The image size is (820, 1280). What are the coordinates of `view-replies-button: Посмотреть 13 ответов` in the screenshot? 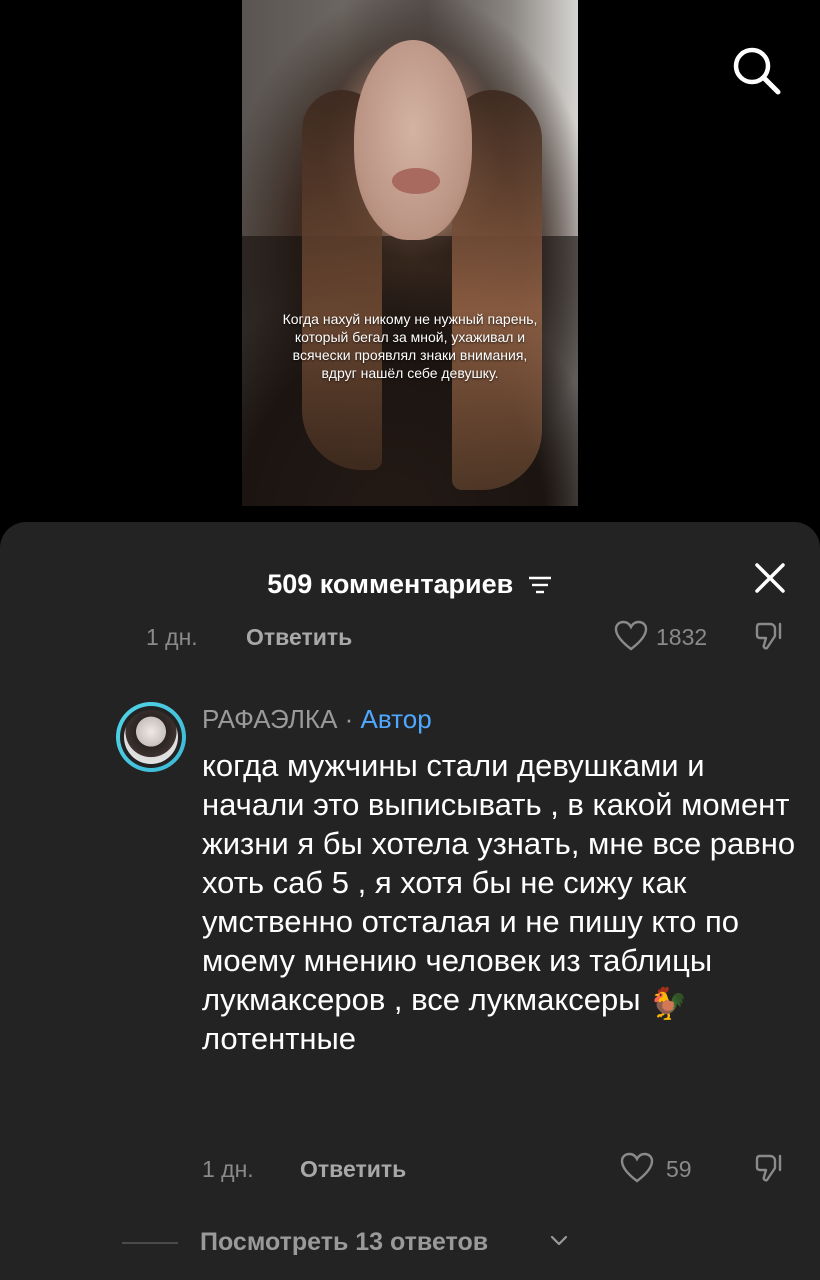 It's located at (471, 1244).